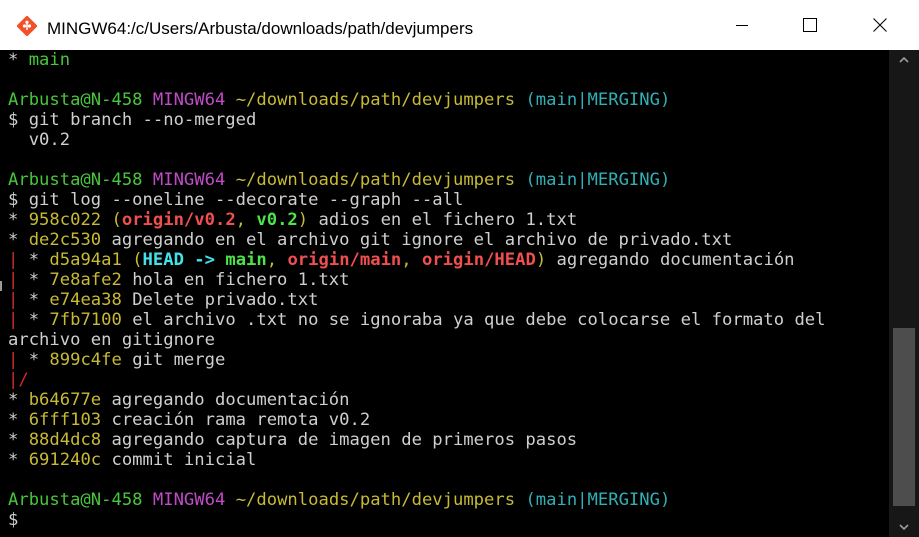 This screenshot has height=537, width=919. I want to click on terminal-line: archivo en gitignore, so click(417, 340).